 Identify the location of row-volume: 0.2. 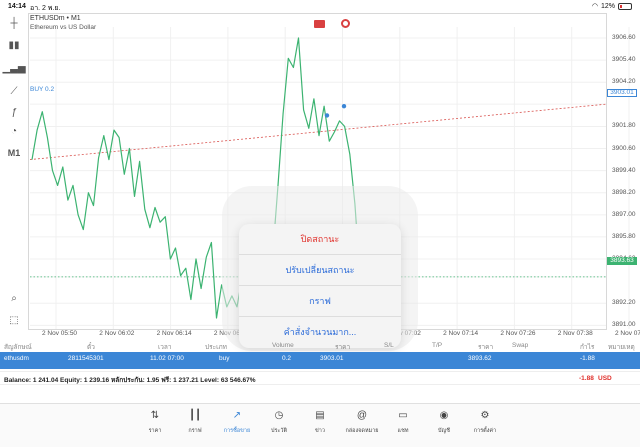
(287, 358).